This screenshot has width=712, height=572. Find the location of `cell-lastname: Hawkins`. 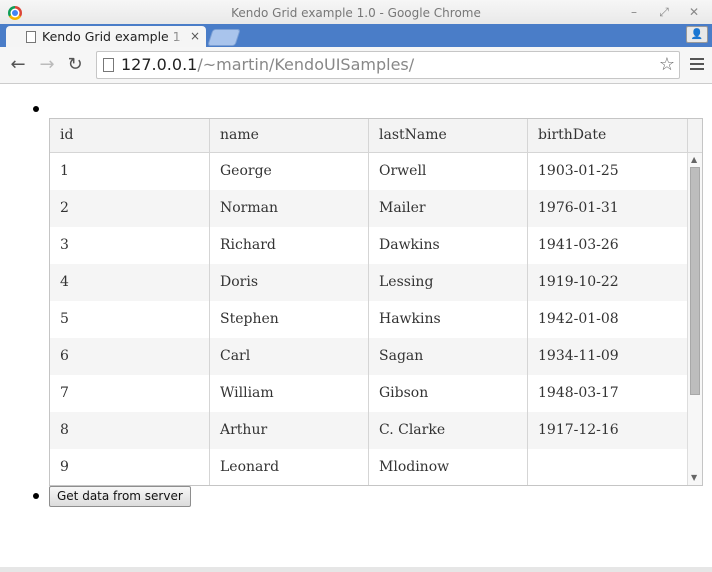

cell-lastname: Hawkins is located at coordinates (448, 319).